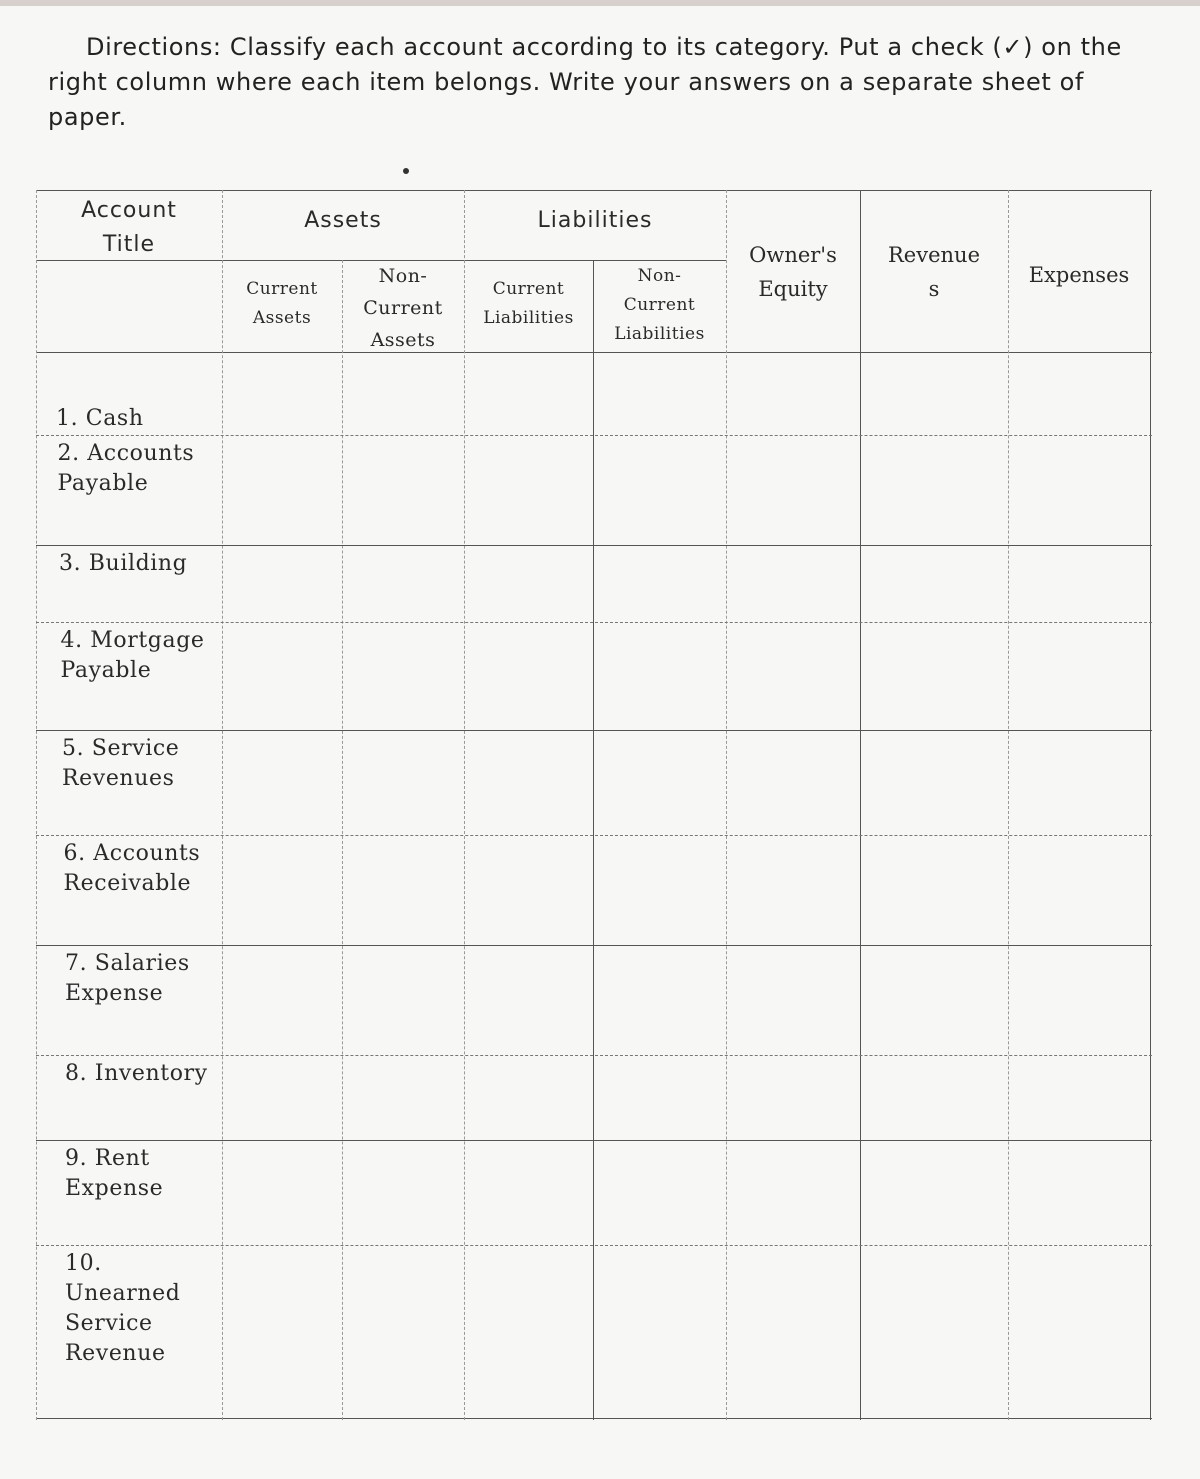  I want to click on header-bottom-border, so click(594, 352).